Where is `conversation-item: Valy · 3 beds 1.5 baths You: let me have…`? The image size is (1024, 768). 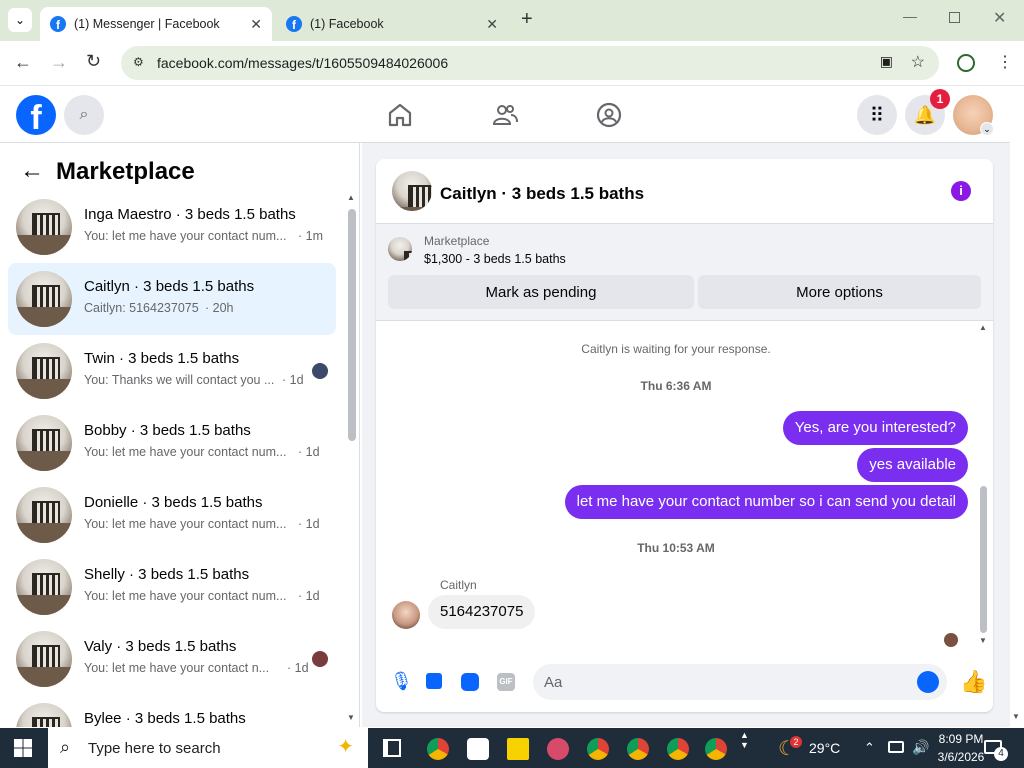 conversation-item: Valy · 3 beds 1.5 baths You: let me have… is located at coordinates (172, 659).